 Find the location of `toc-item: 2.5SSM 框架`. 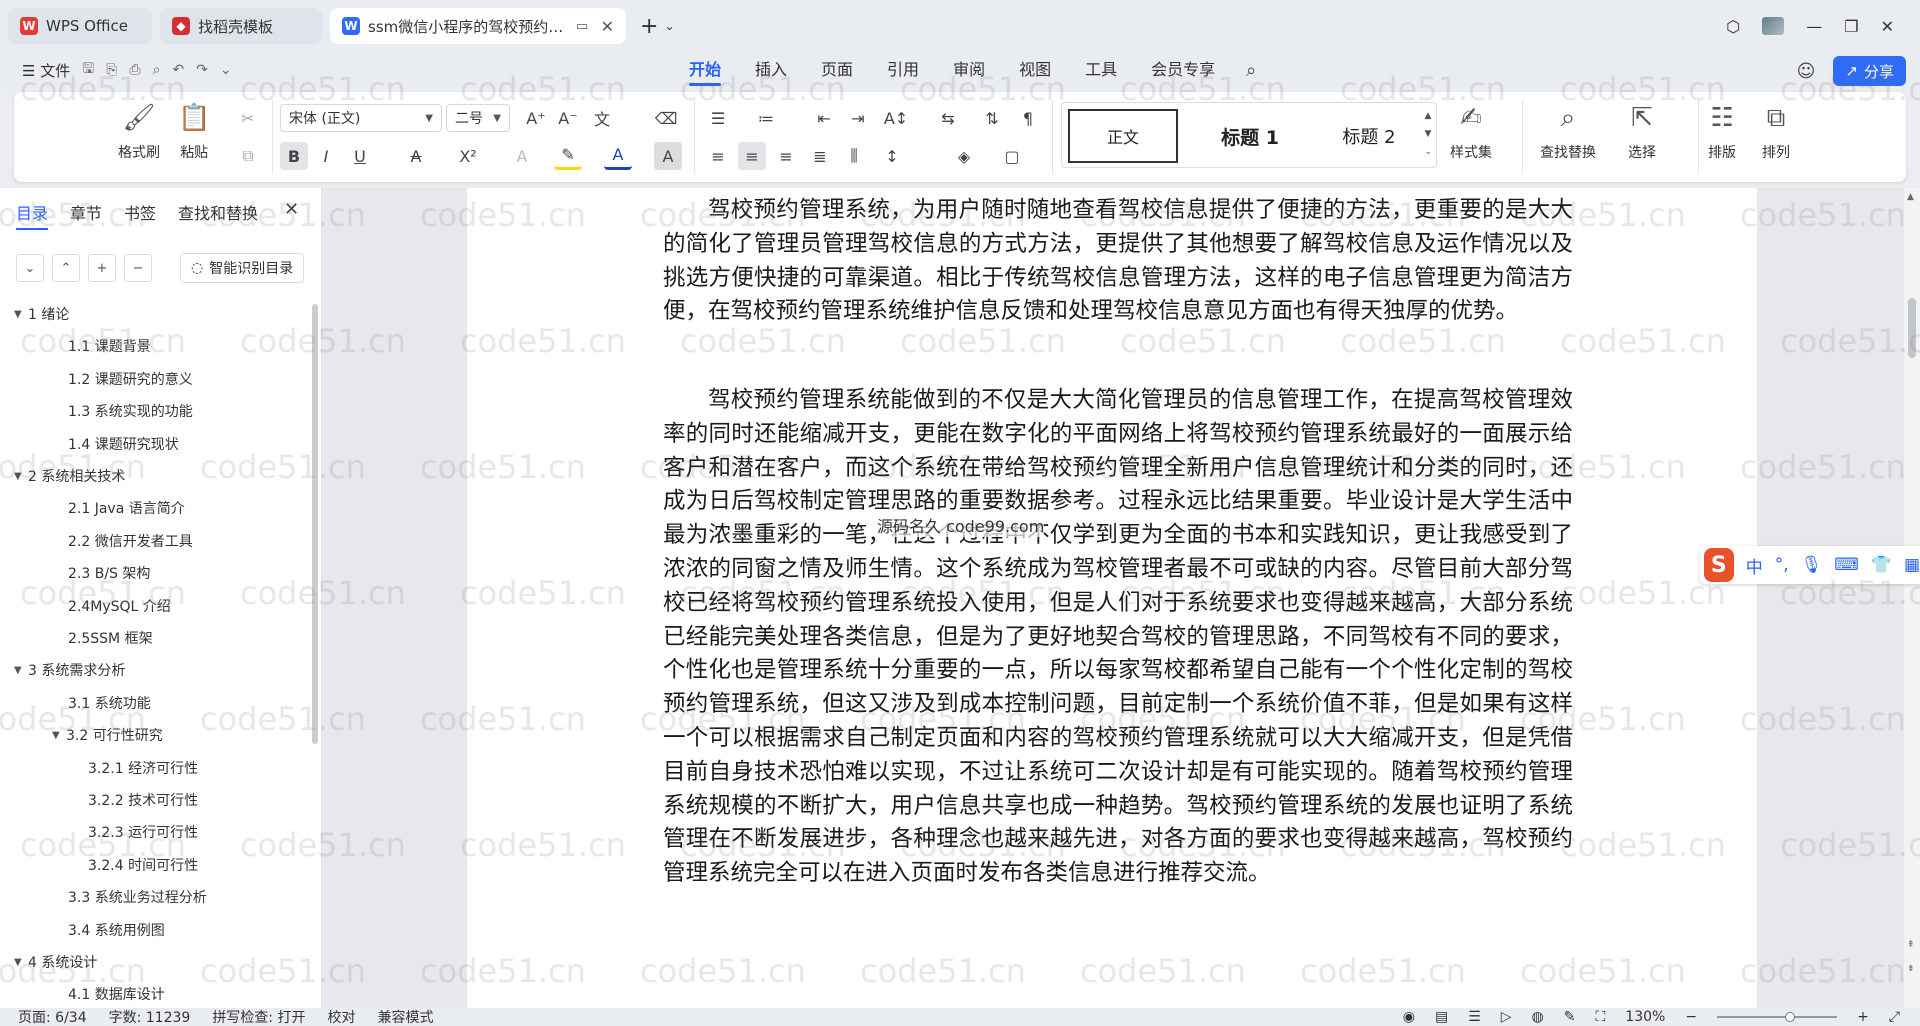

toc-item: 2.5SSM 框架 is located at coordinates (110, 638).